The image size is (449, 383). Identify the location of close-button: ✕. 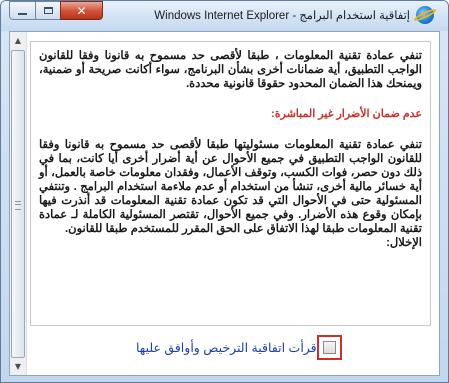
(81, 10).